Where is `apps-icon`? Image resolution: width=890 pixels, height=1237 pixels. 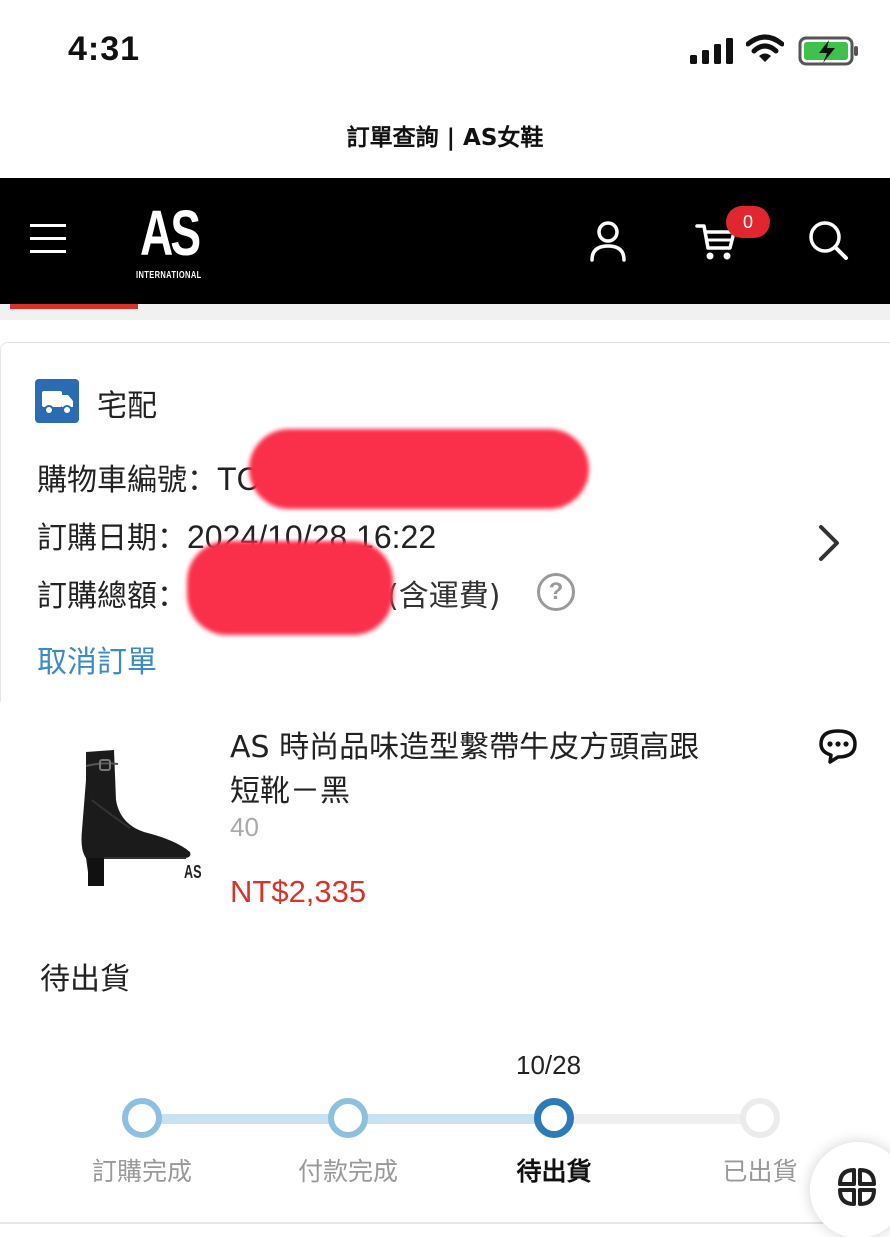
apps-icon is located at coordinates (857, 1187).